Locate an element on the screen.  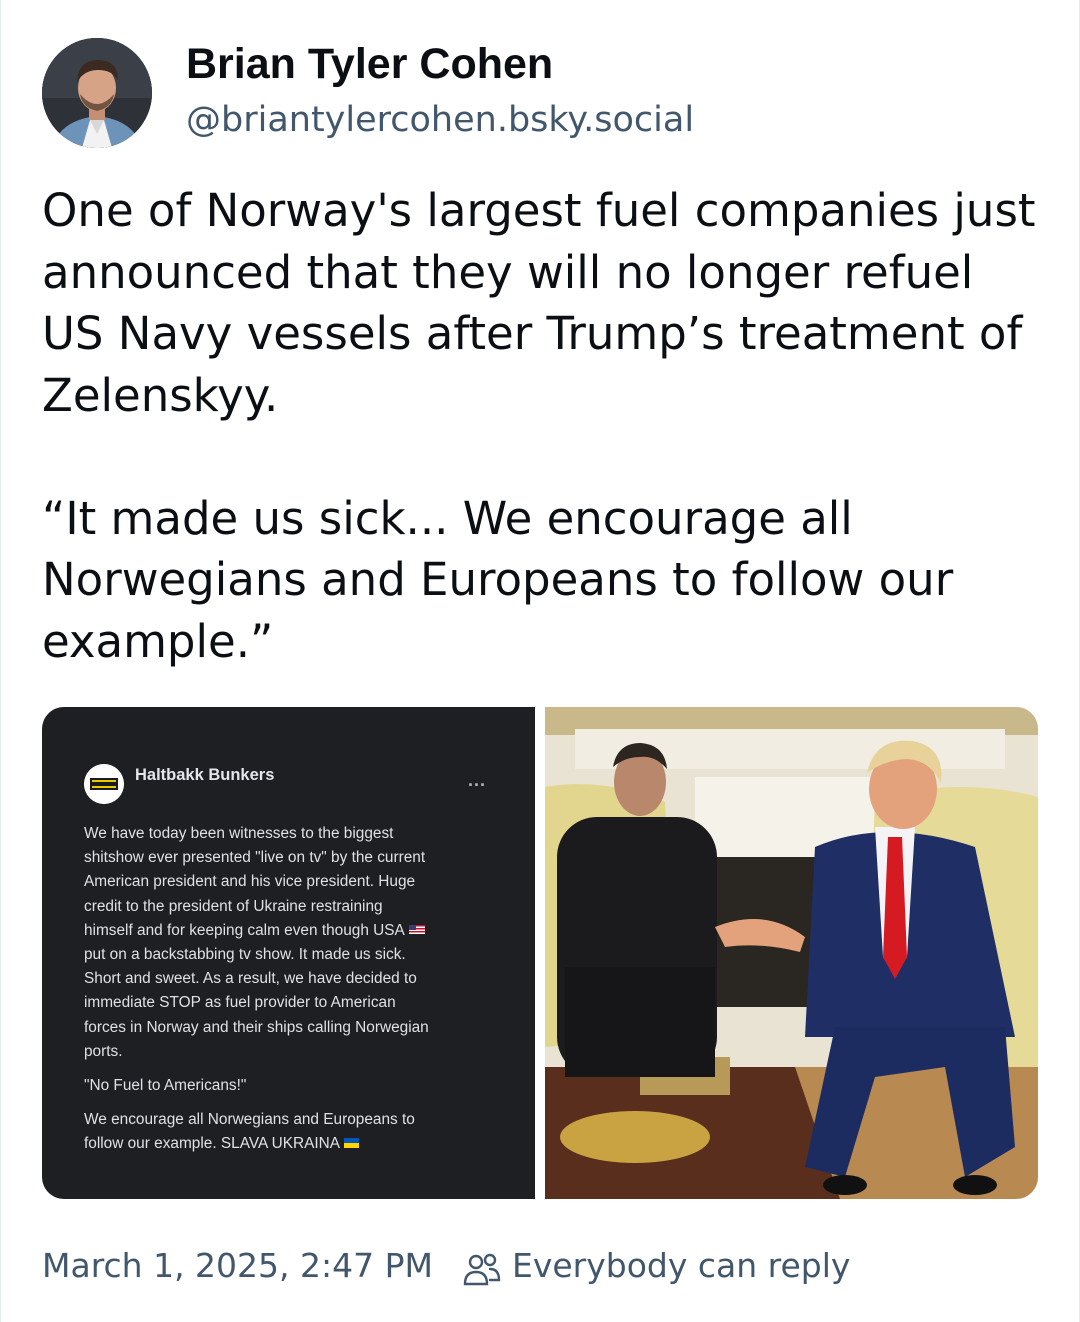
author-display-name: Brian Tyler Cohen is located at coordinates (369, 64).